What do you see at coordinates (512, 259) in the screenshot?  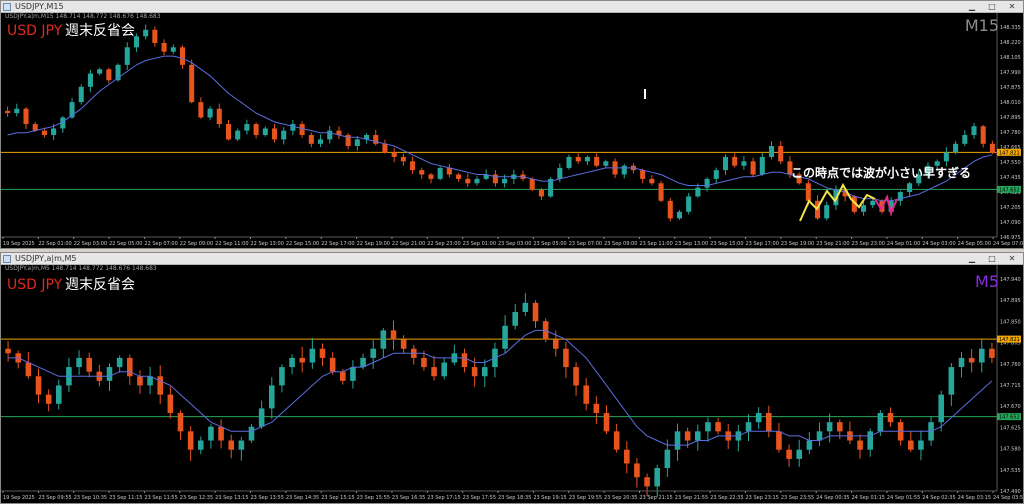 I see `window-titlebar: USDJPY,a|m,M5 ▁ □ ✕` at bounding box center [512, 259].